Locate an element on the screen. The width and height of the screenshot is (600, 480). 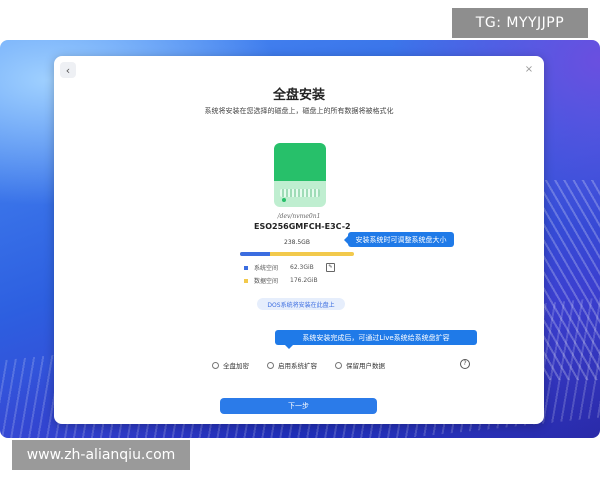
install-target-badge: DOS系统将安装在此盘上 is located at coordinates (301, 304).